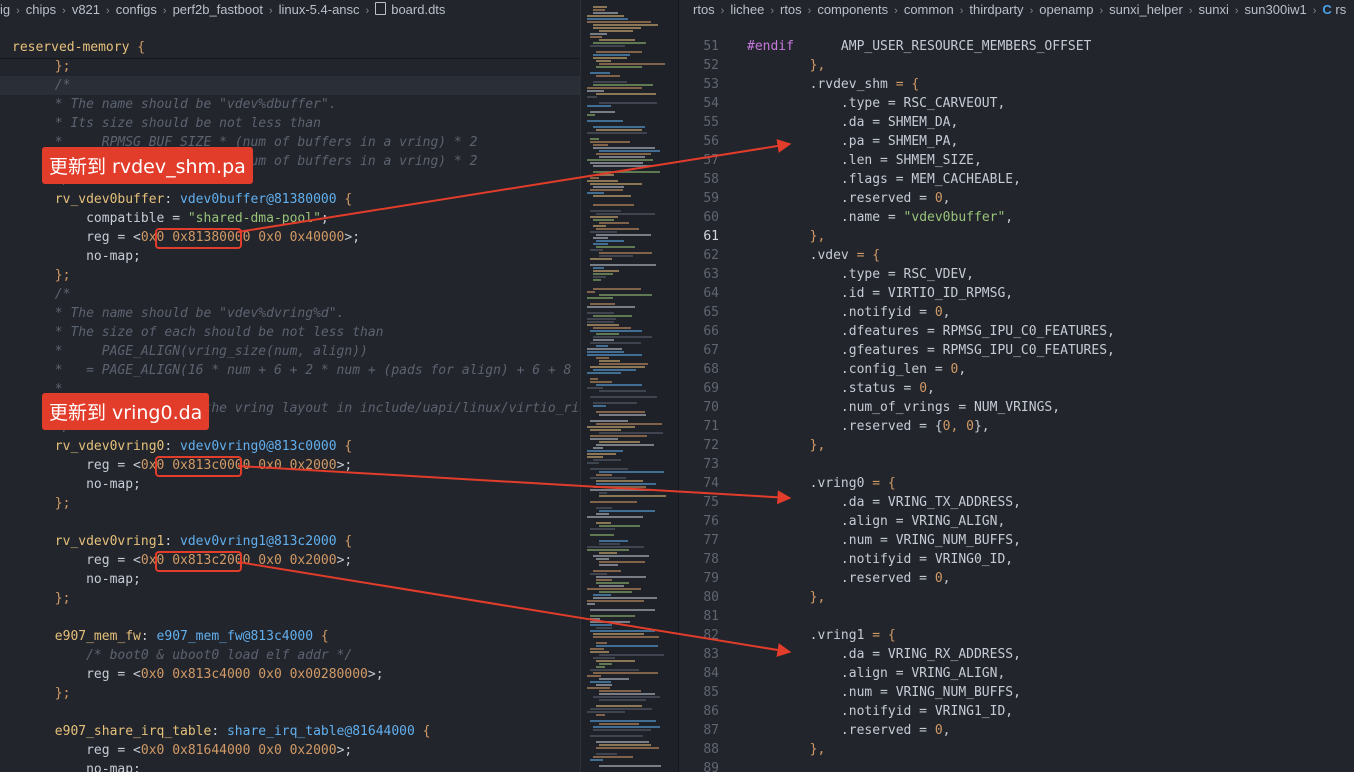 This screenshot has height=772, width=1354. Describe the element at coordinates (86, 9) in the screenshot. I see `breadcrumb-item: v821` at that location.